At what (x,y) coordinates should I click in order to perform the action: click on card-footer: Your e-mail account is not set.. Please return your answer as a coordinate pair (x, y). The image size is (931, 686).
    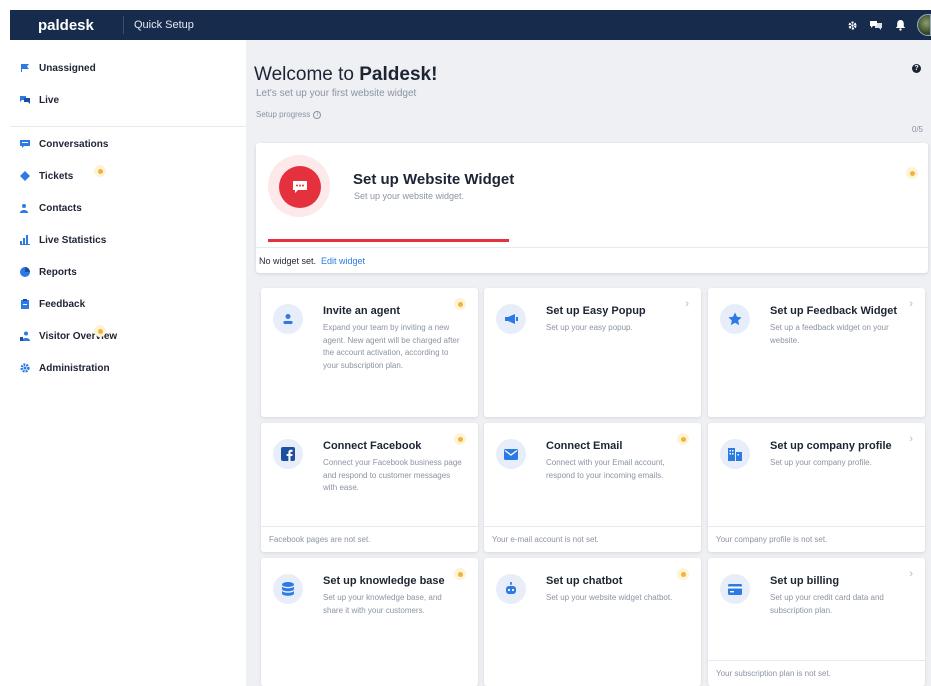
    Looking at the image, I should click on (592, 539).